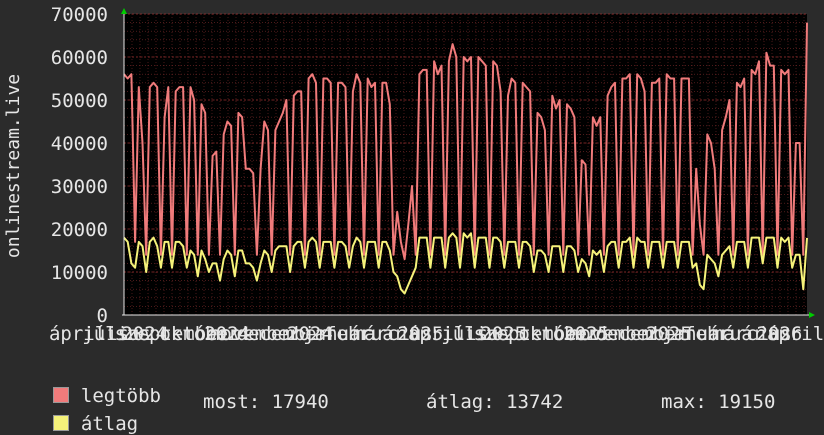 The height and width of the screenshot is (435, 824). I want to click on legend-swatch-atlag, so click(60, 423).